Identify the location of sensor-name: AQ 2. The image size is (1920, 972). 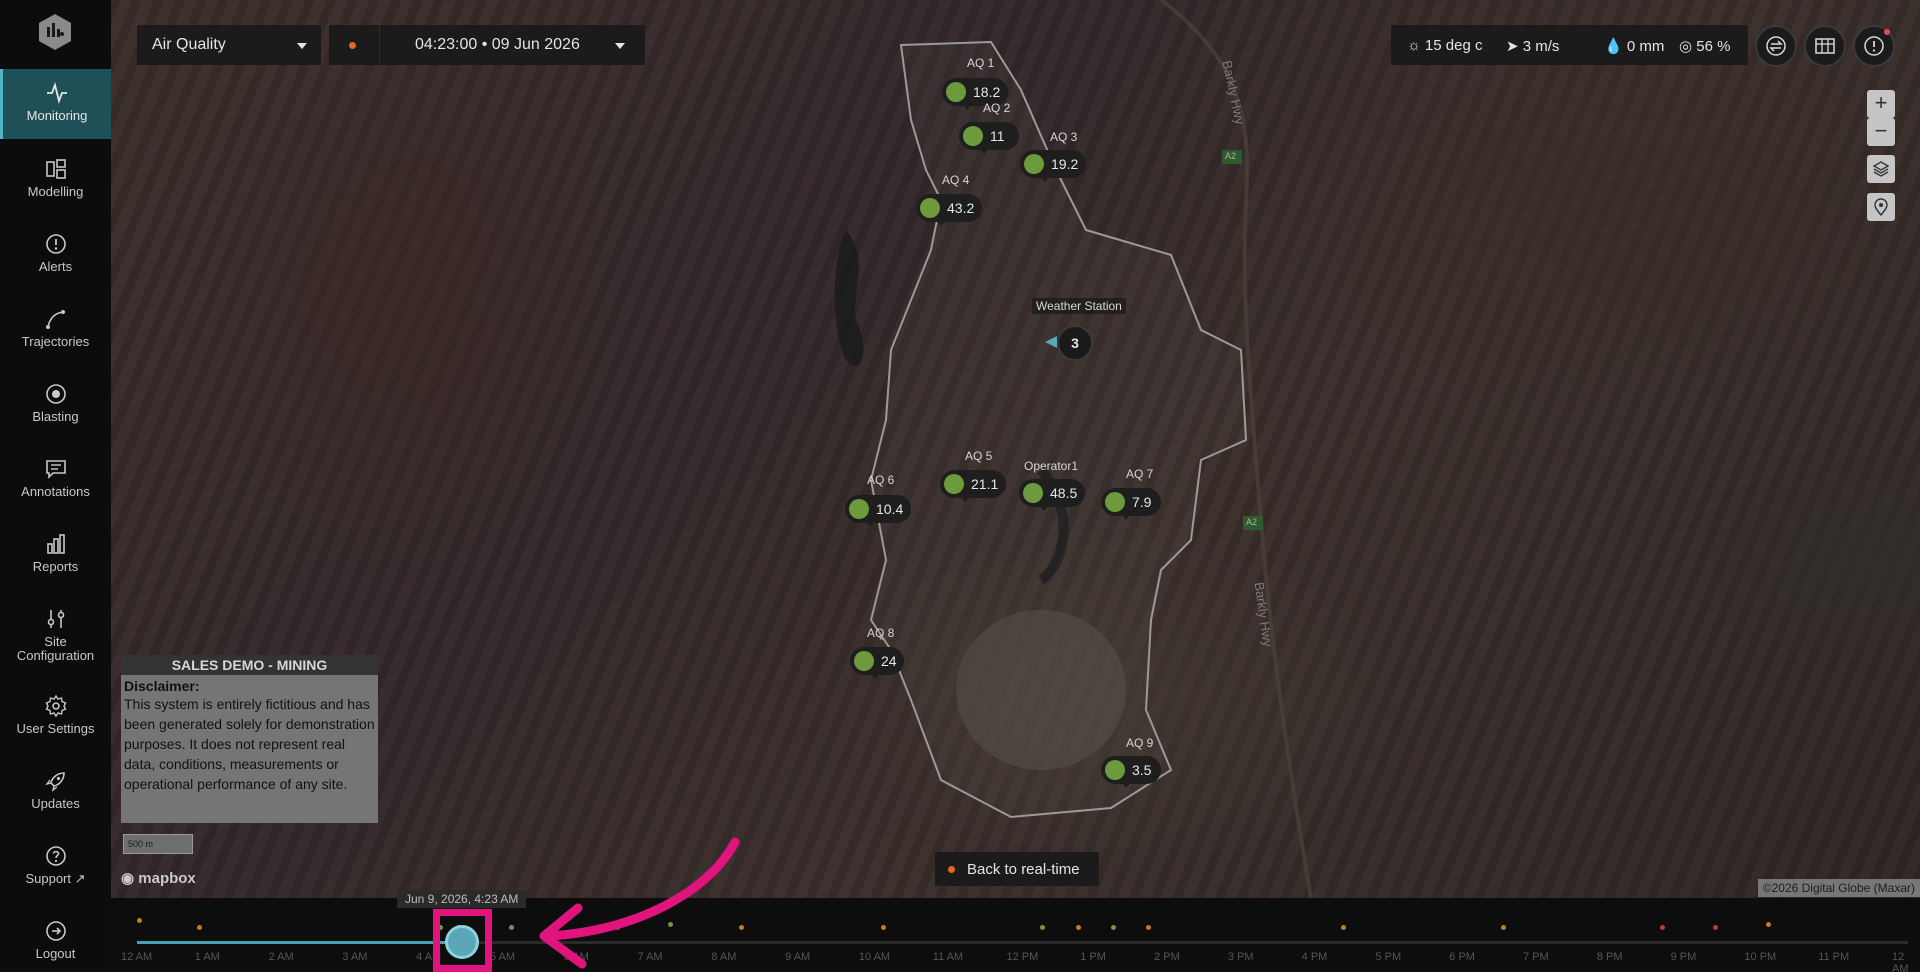
(997, 108).